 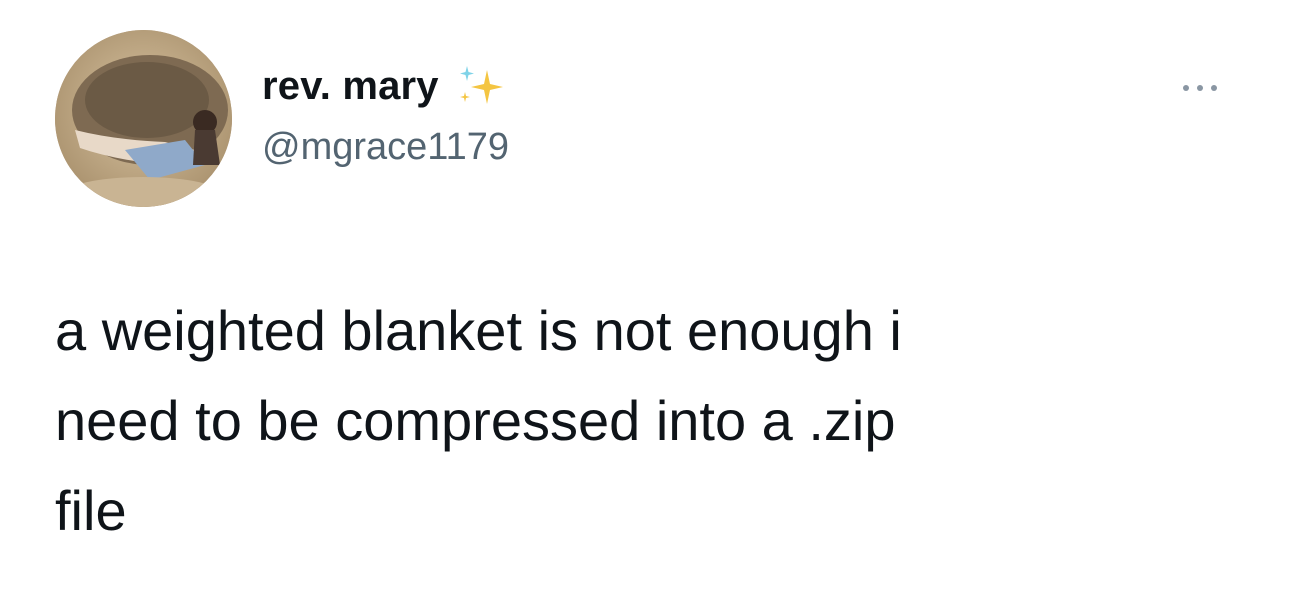 I want to click on user-info: rev. mary @mgrace1179, so click(x=385, y=115).